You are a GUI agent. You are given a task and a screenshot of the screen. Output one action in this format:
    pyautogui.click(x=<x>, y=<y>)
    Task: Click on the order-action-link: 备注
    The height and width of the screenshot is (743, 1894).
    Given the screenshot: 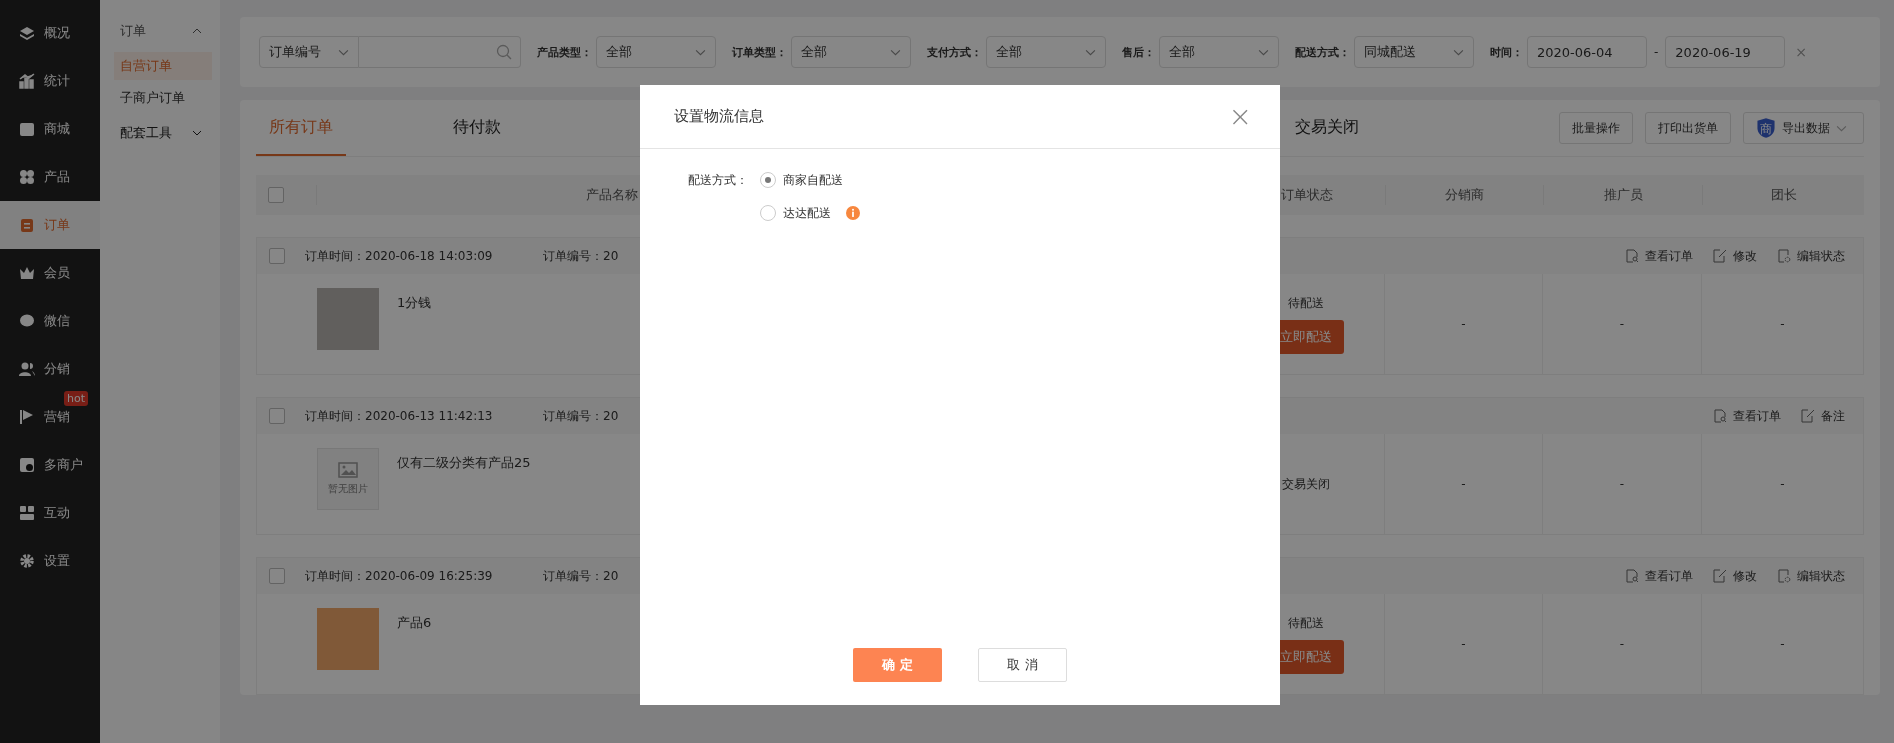 What is the action you would take?
    pyautogui.click(x=1823, y=416)
    